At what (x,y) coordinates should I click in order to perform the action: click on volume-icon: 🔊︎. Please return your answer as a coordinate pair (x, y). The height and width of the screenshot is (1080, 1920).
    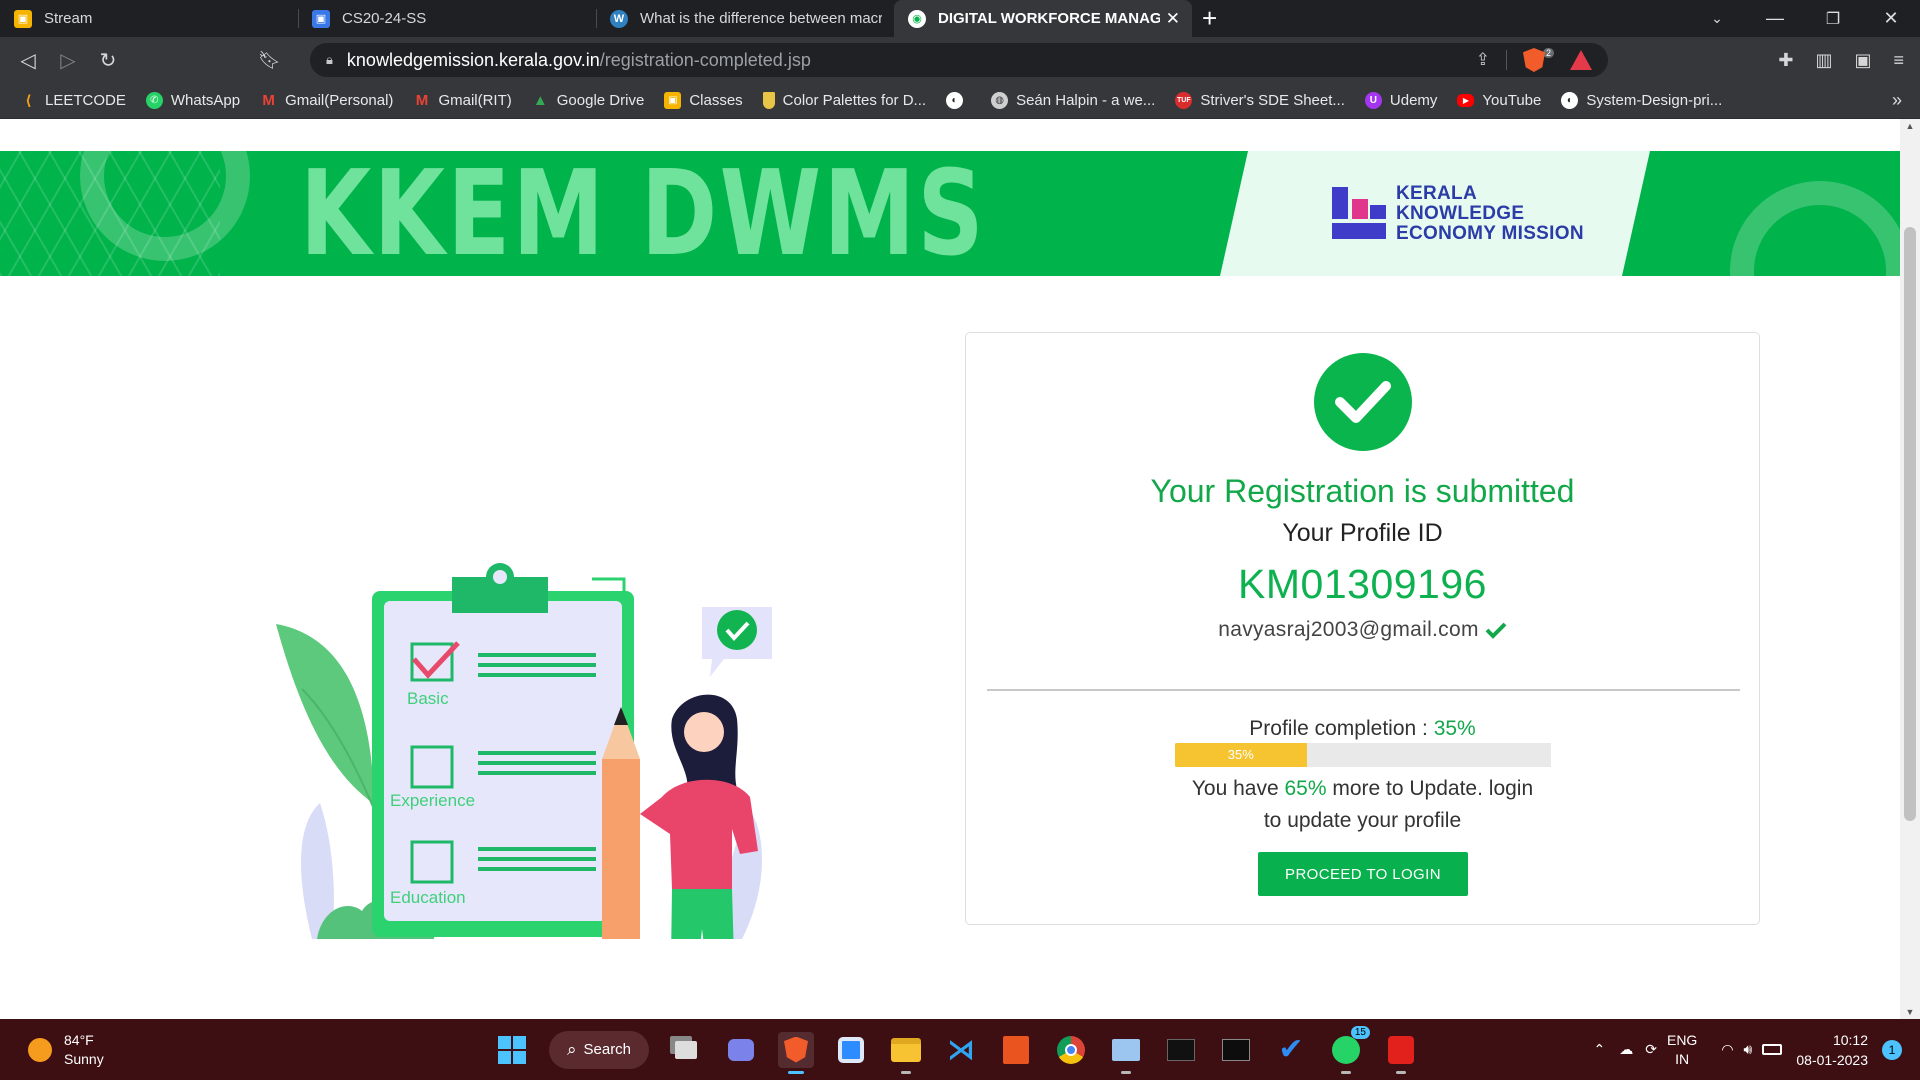
    Looking at the image, I should click on (1748, 1049).